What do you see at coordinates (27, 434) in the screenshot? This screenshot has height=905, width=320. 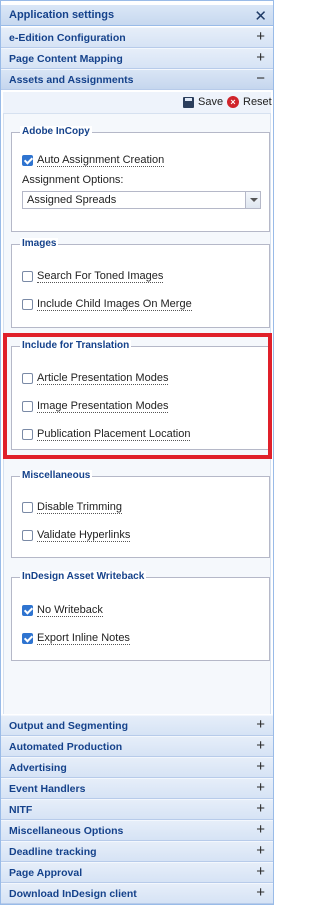 I see `publication-placement-location-checkbox` at bounding box center [27, 434].